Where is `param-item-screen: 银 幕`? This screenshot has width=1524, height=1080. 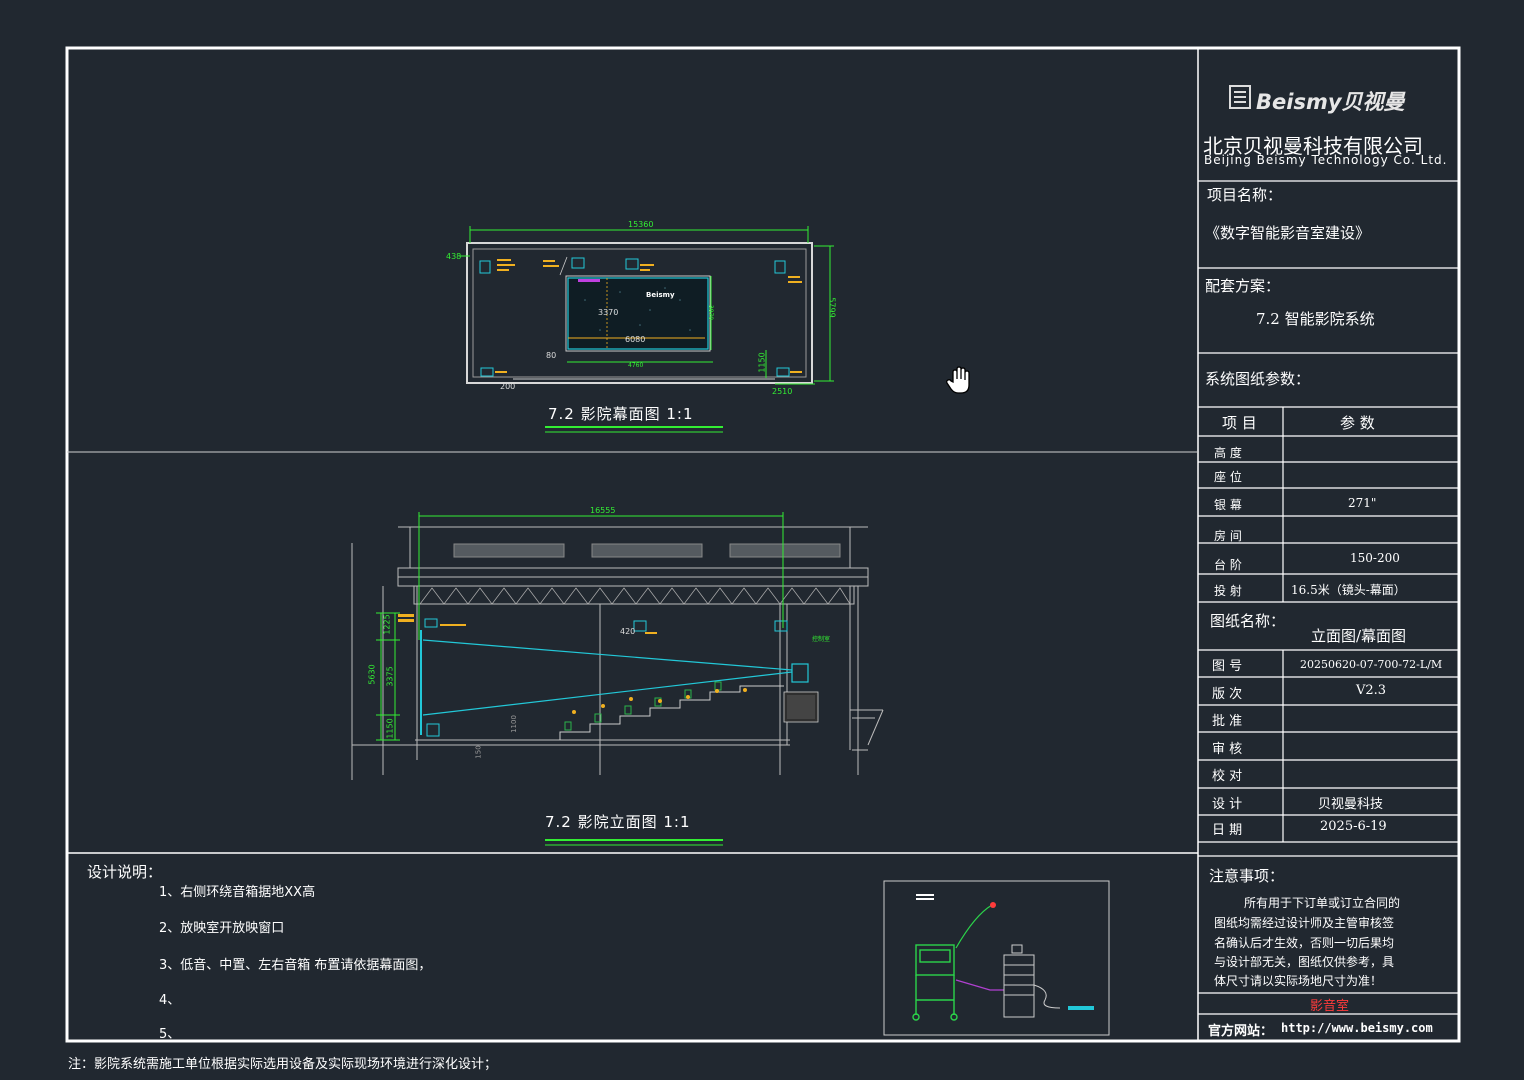
param-item-screen: 银 幕 is located at coordinates (1228, 505).